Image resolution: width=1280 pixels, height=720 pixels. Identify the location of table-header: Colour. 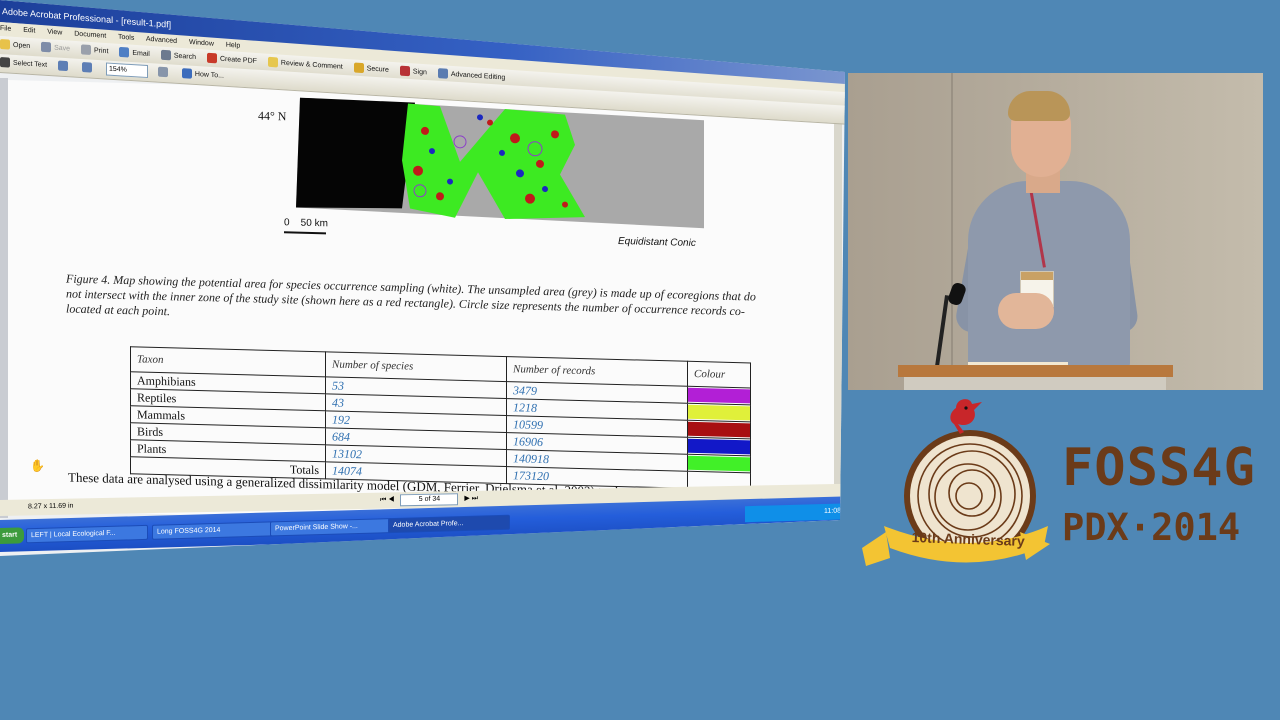
(719, 374).